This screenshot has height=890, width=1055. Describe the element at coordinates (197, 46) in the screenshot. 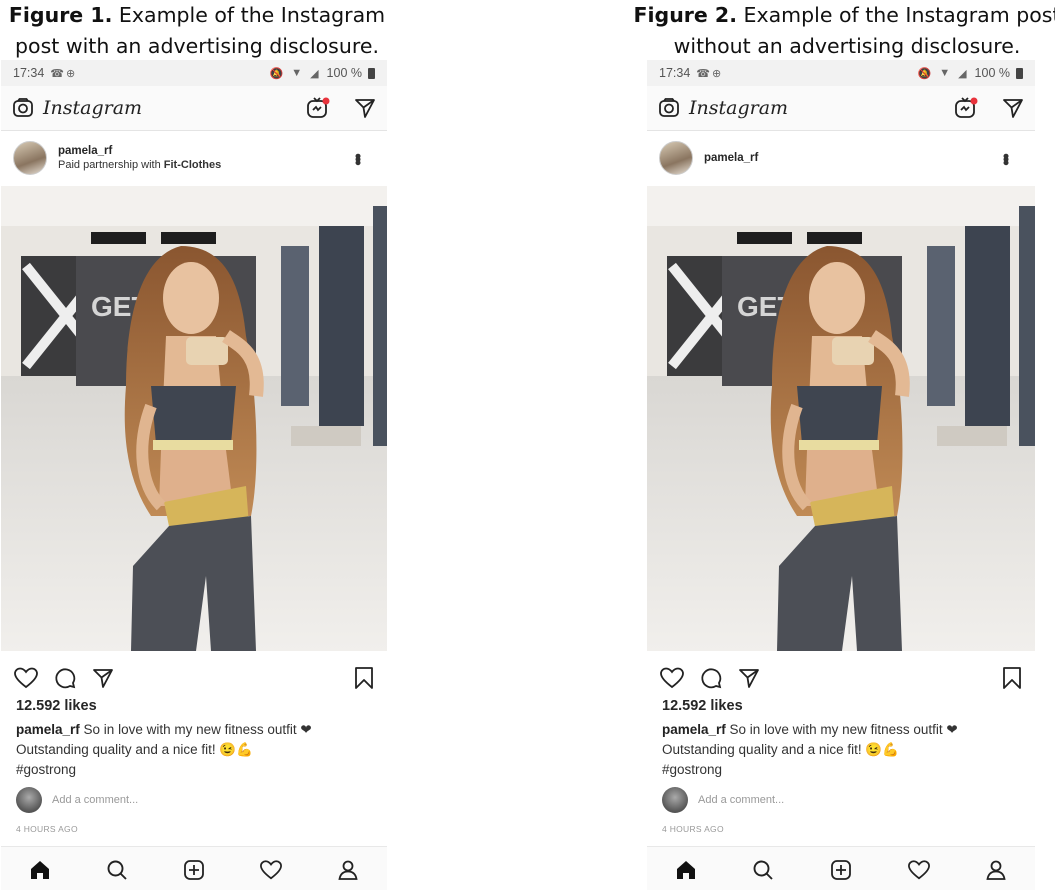

I see `caption-text-line2: post with an advertising disclosure.` at that location.